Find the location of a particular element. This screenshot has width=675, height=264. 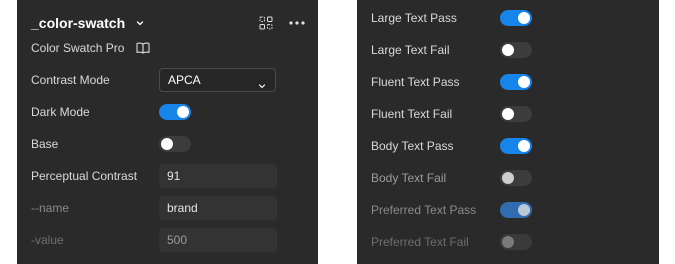

large-text-pass-label: Large Text Pass is located at coordinates (414, 18).